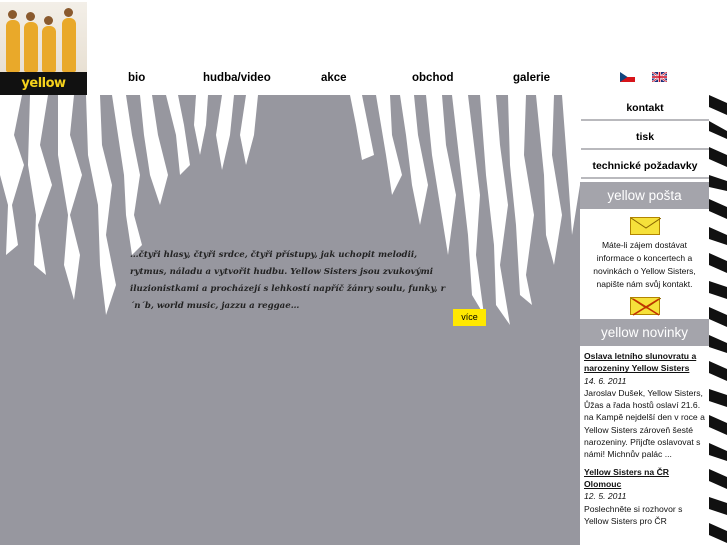  I want to click on logo-text: yellow sisters, so click(43, 83).